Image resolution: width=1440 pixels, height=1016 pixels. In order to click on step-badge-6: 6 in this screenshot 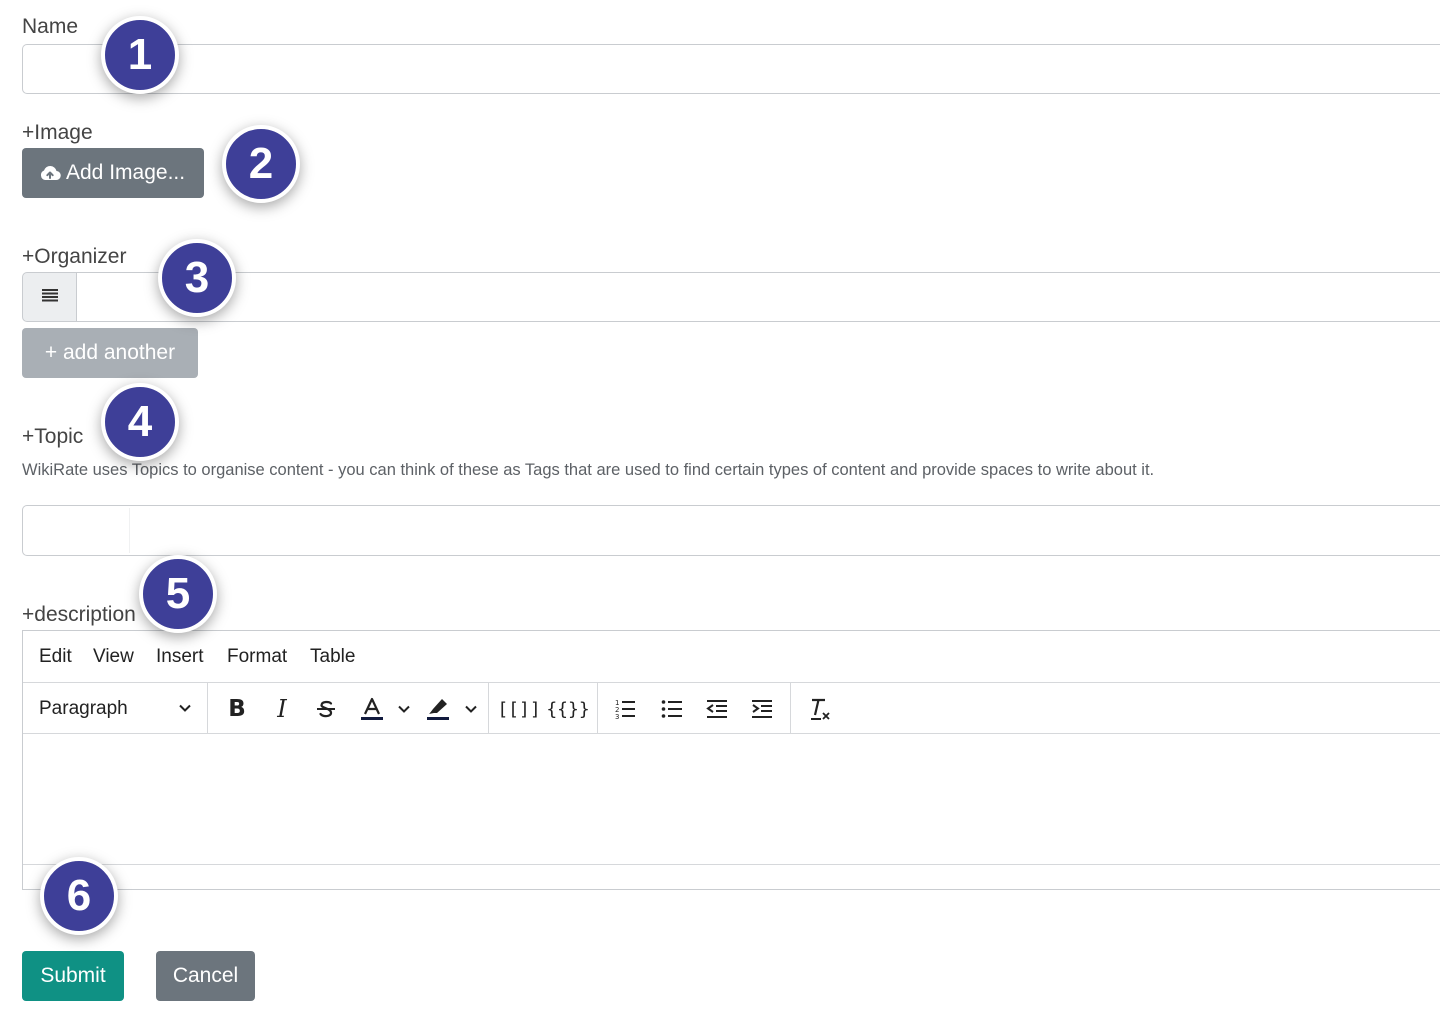, I will do `click(79, 896)`.